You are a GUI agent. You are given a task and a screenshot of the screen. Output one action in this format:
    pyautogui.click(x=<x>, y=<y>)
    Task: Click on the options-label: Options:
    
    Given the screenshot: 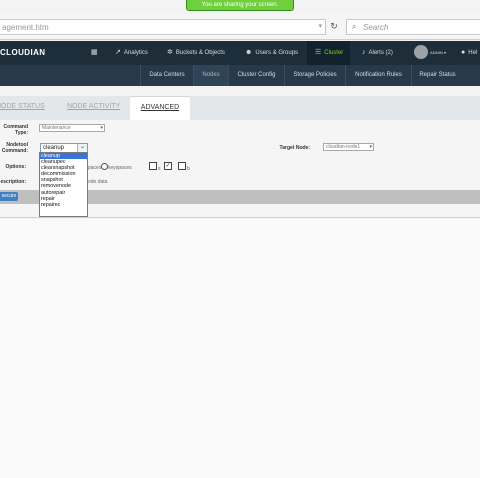 What is the action you would take?
    pyautogui.click(x=15, y=167)
    